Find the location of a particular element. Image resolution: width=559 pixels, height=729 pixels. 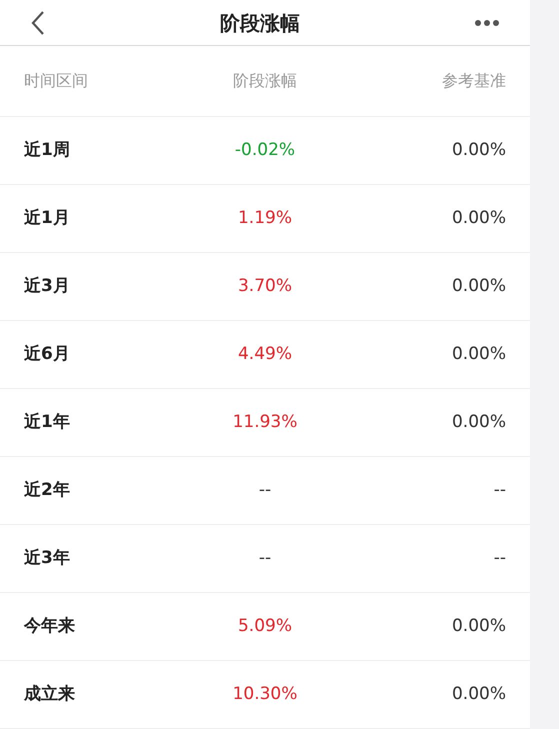

period-label: 近2年 is located at coordinates (47, 490).